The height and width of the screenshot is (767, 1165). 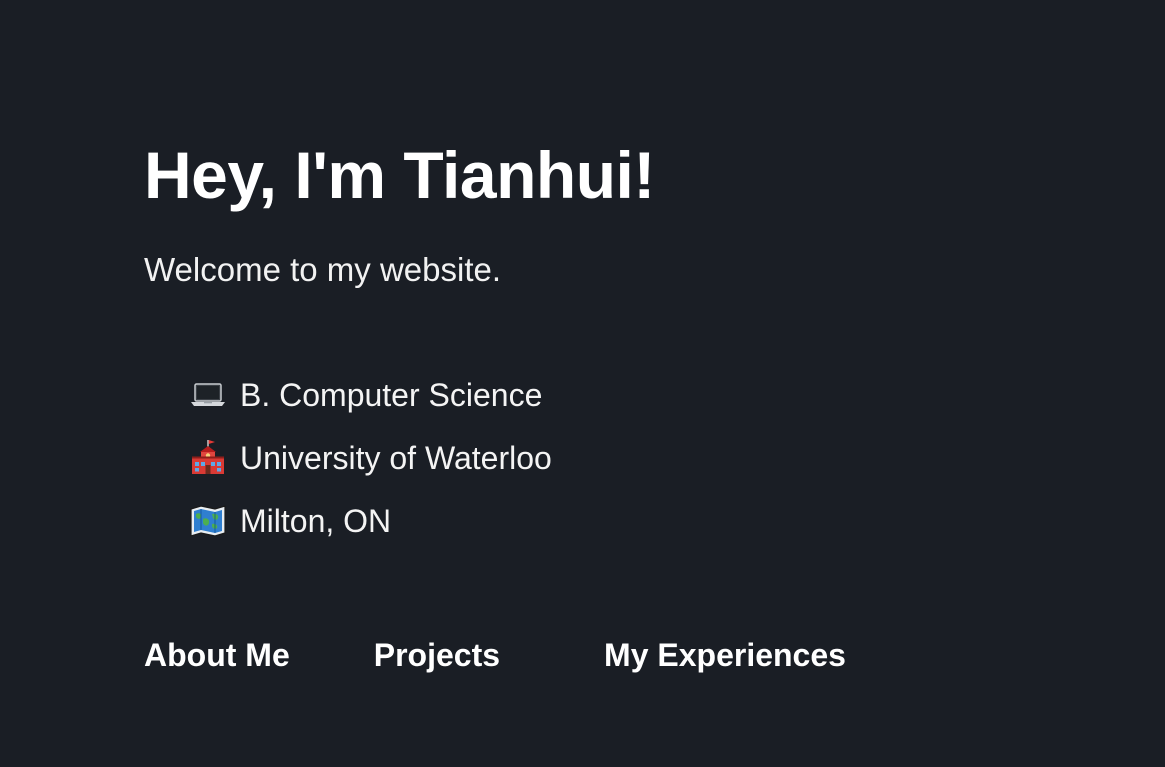 I want to click on fact-university: University of Waterloo, so click(x=370, y=458).